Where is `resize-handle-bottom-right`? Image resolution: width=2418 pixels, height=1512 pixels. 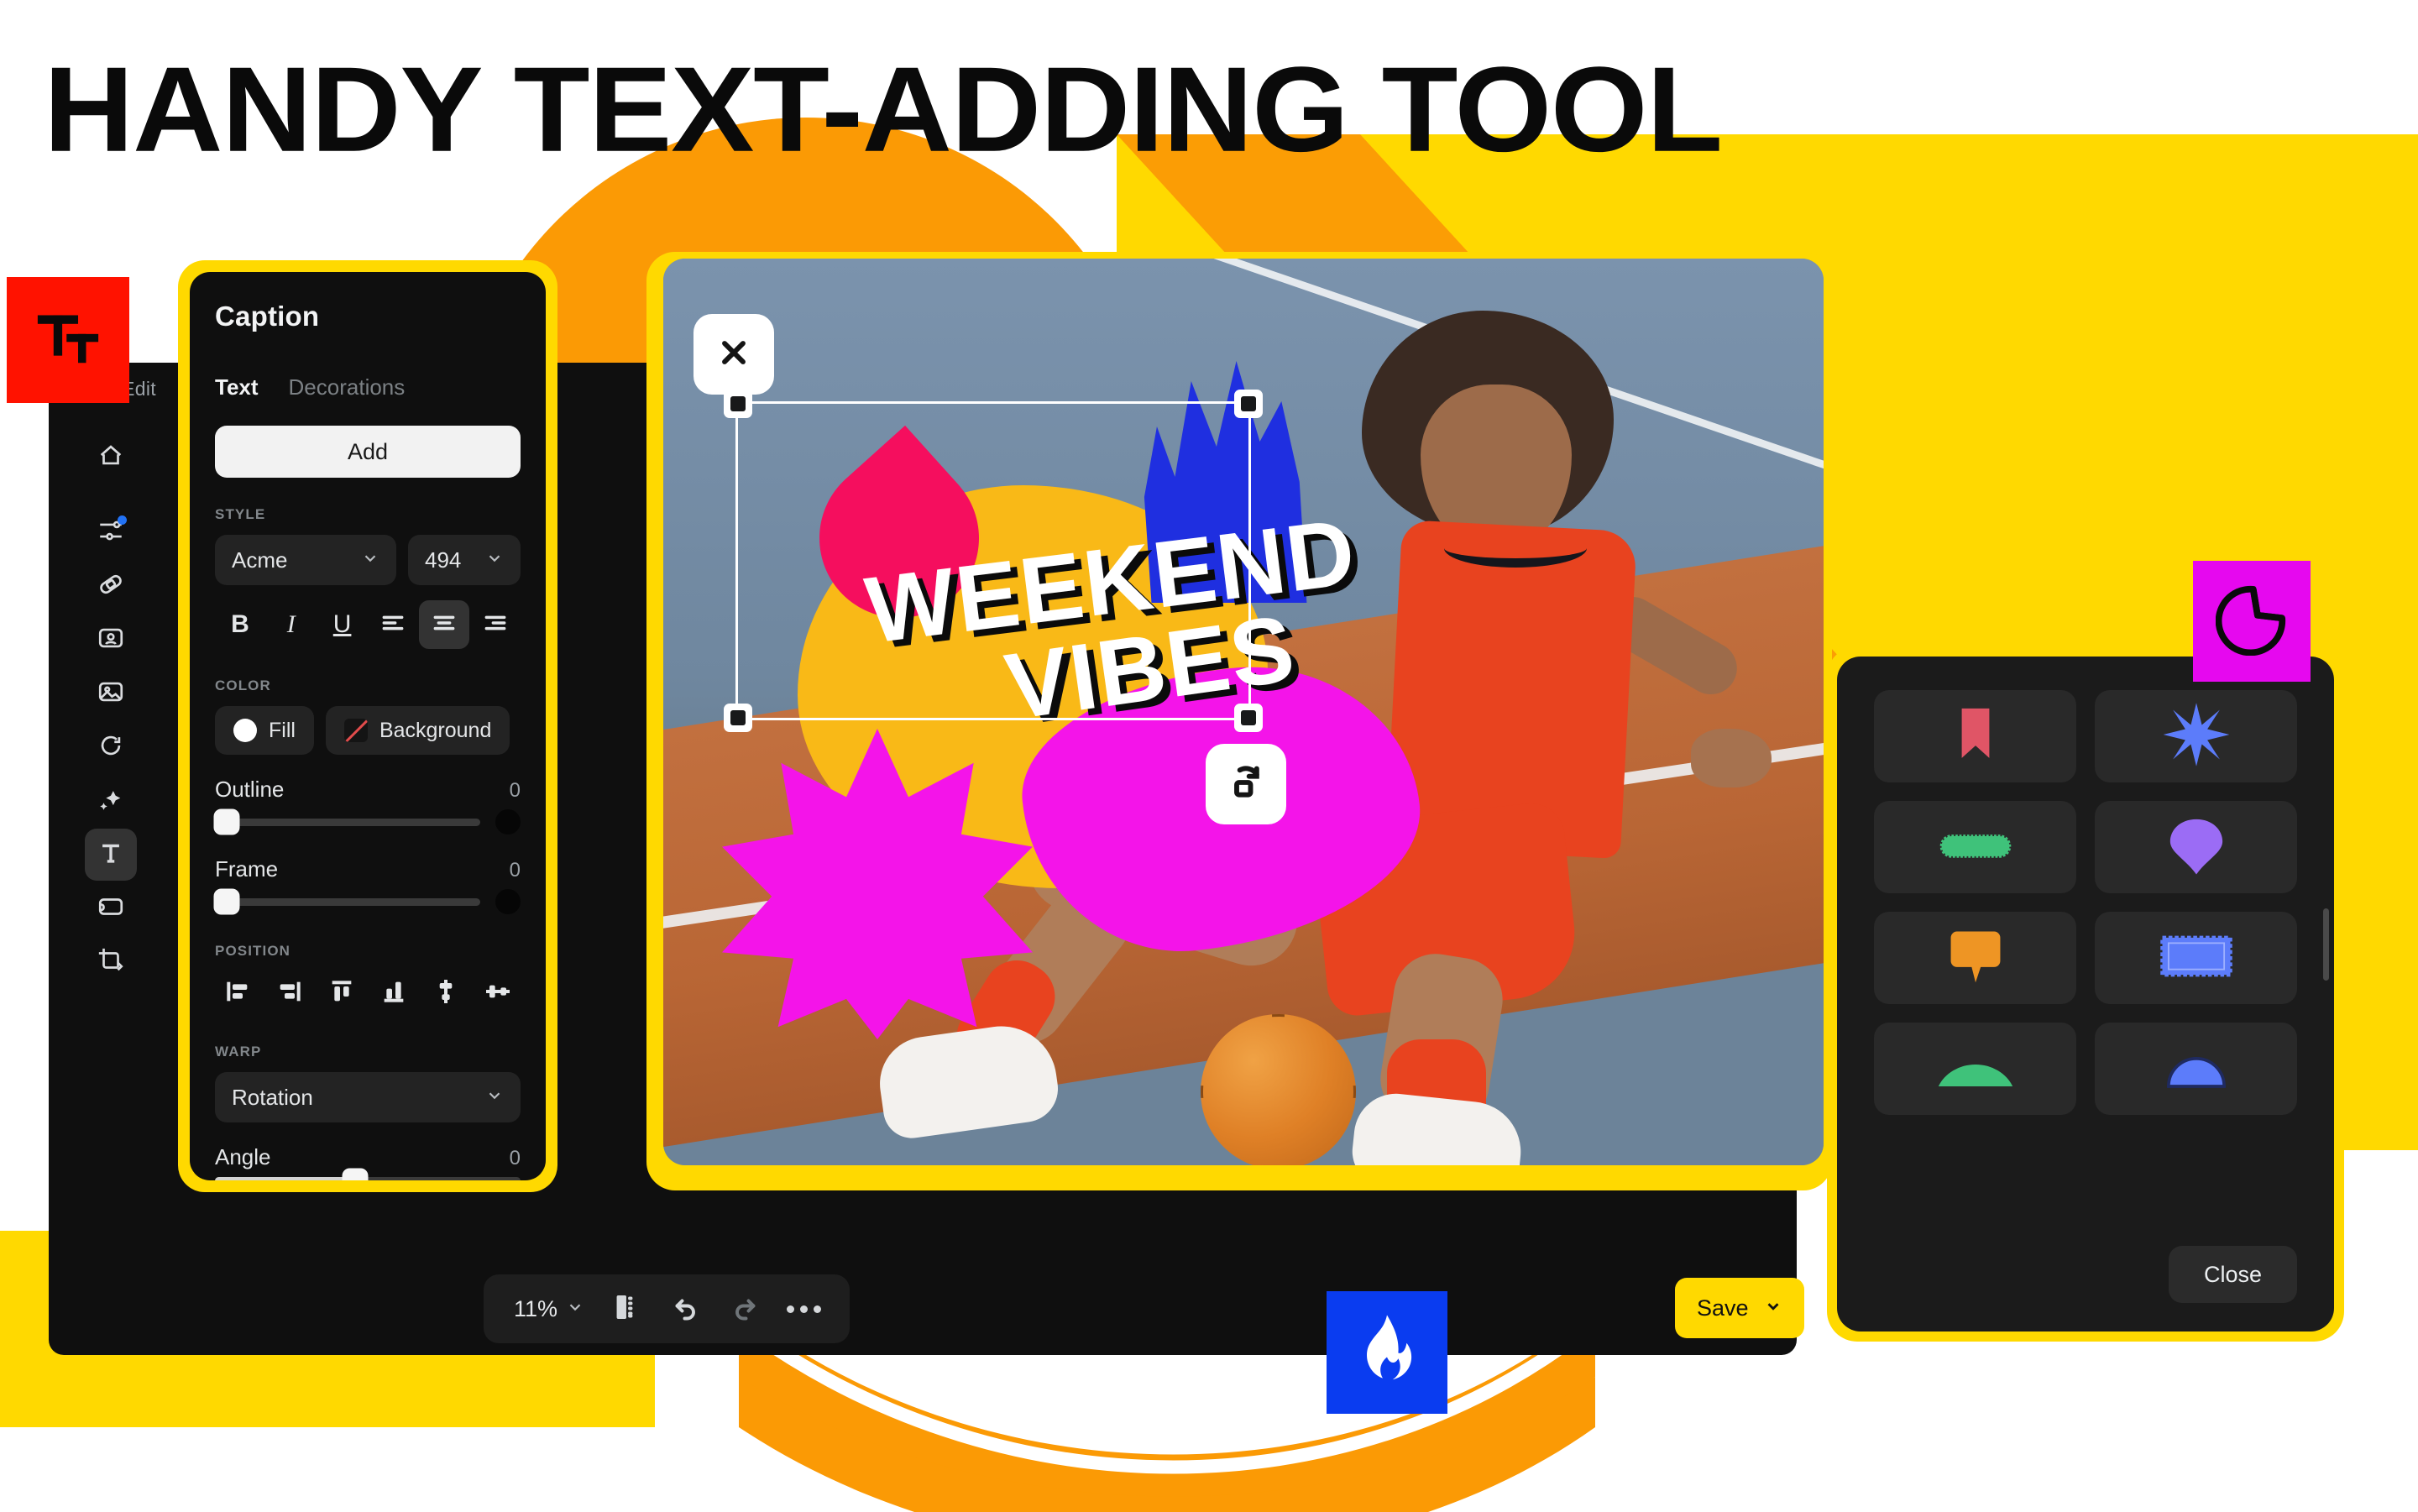
resize-handle-bottom-right is located at coordinates (1248, 718).